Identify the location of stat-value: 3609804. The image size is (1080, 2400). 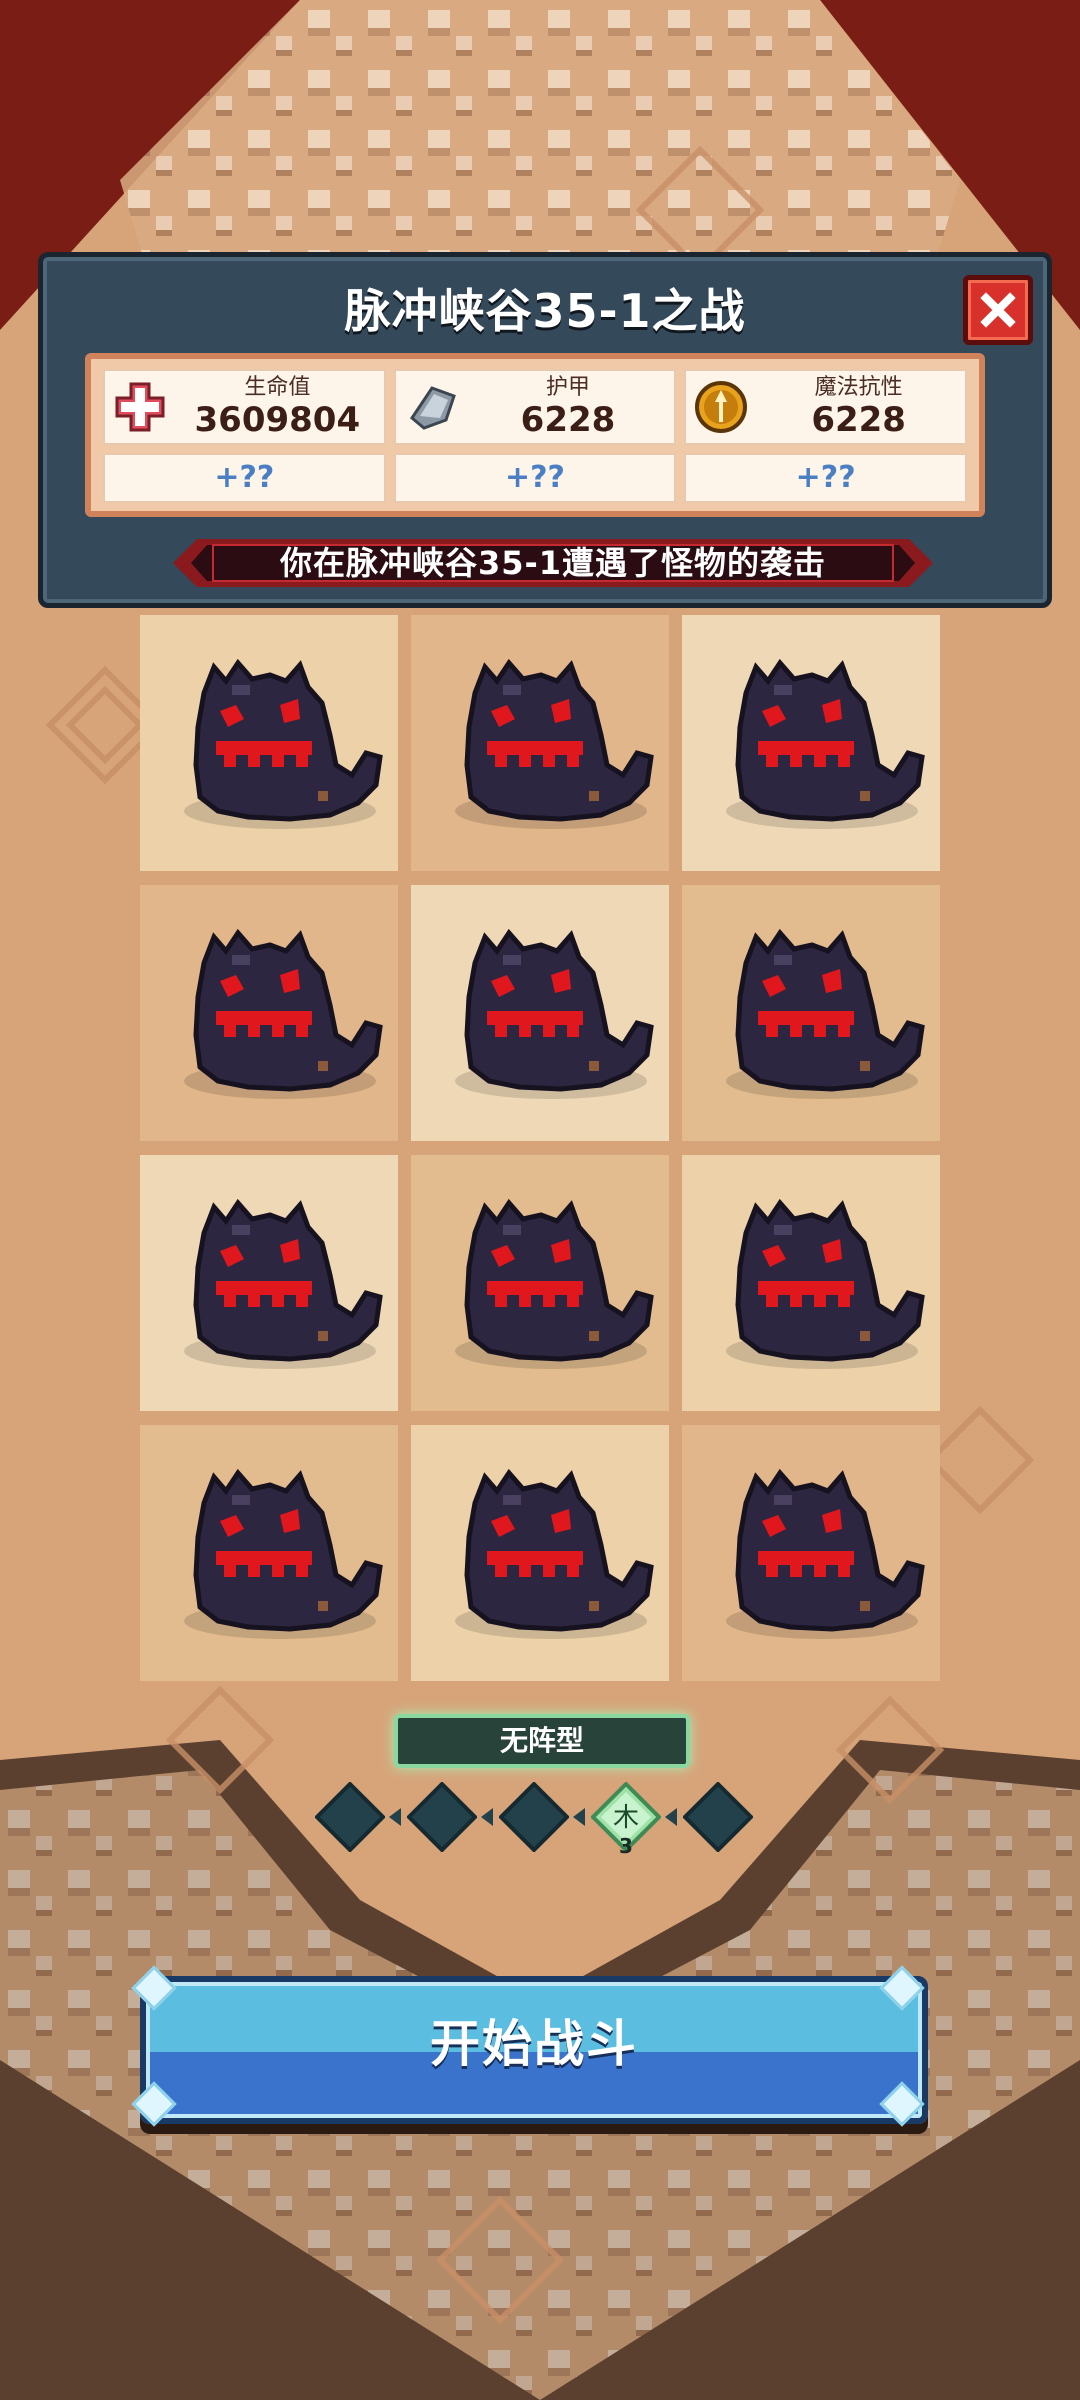
(277, 420).